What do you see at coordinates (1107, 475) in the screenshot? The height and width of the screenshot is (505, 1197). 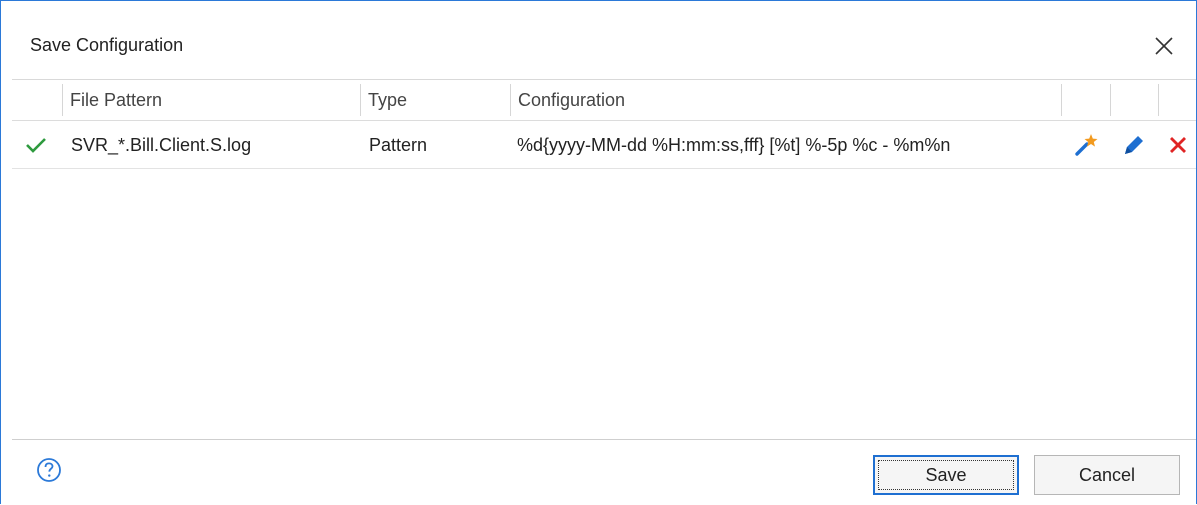 I see `cancel-button: Cancel` at bounding box center [1107, 475].